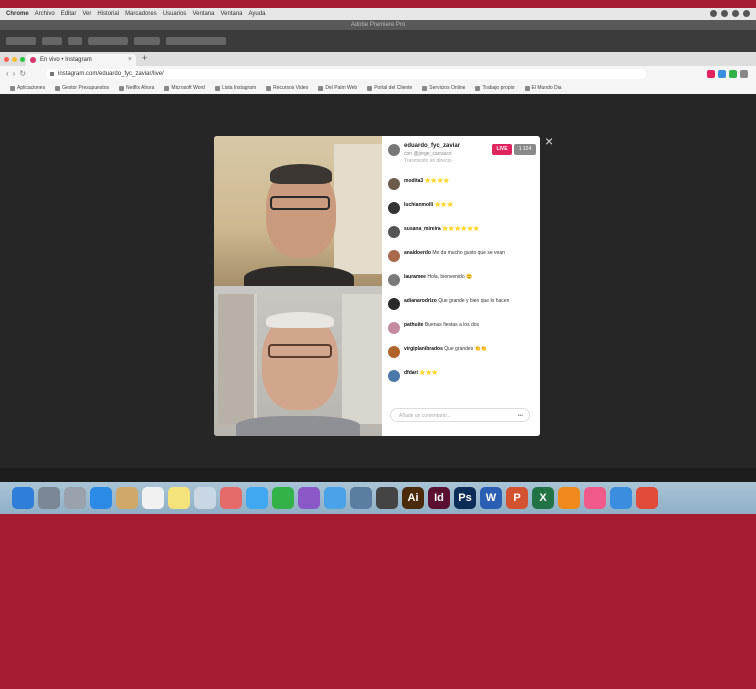 This screenshot has width=756, height=689. What do you see at coordinates (647, 498) in the screenshot?
I see `chrome-icon` at bounding box center [647, 498].